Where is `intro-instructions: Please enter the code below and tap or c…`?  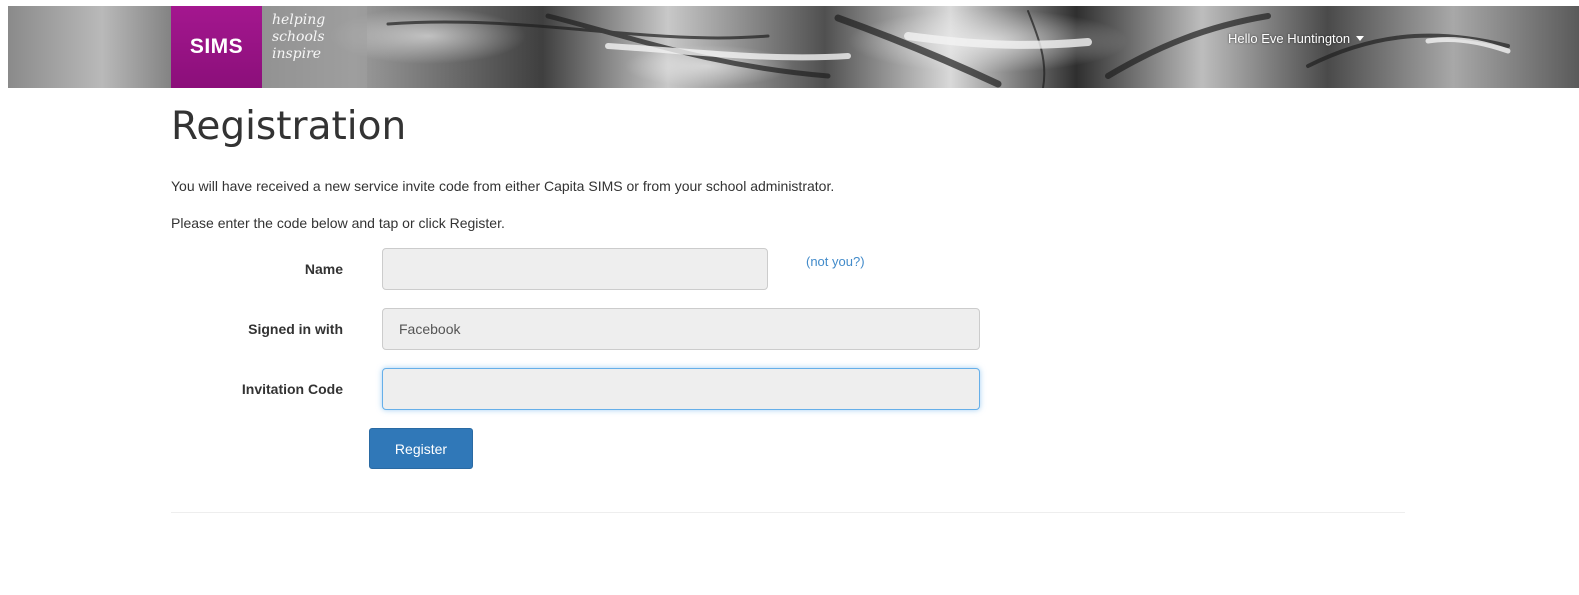
intro-instructions: Please enter the code below and tap or c… is located at coordinates (338, 223).